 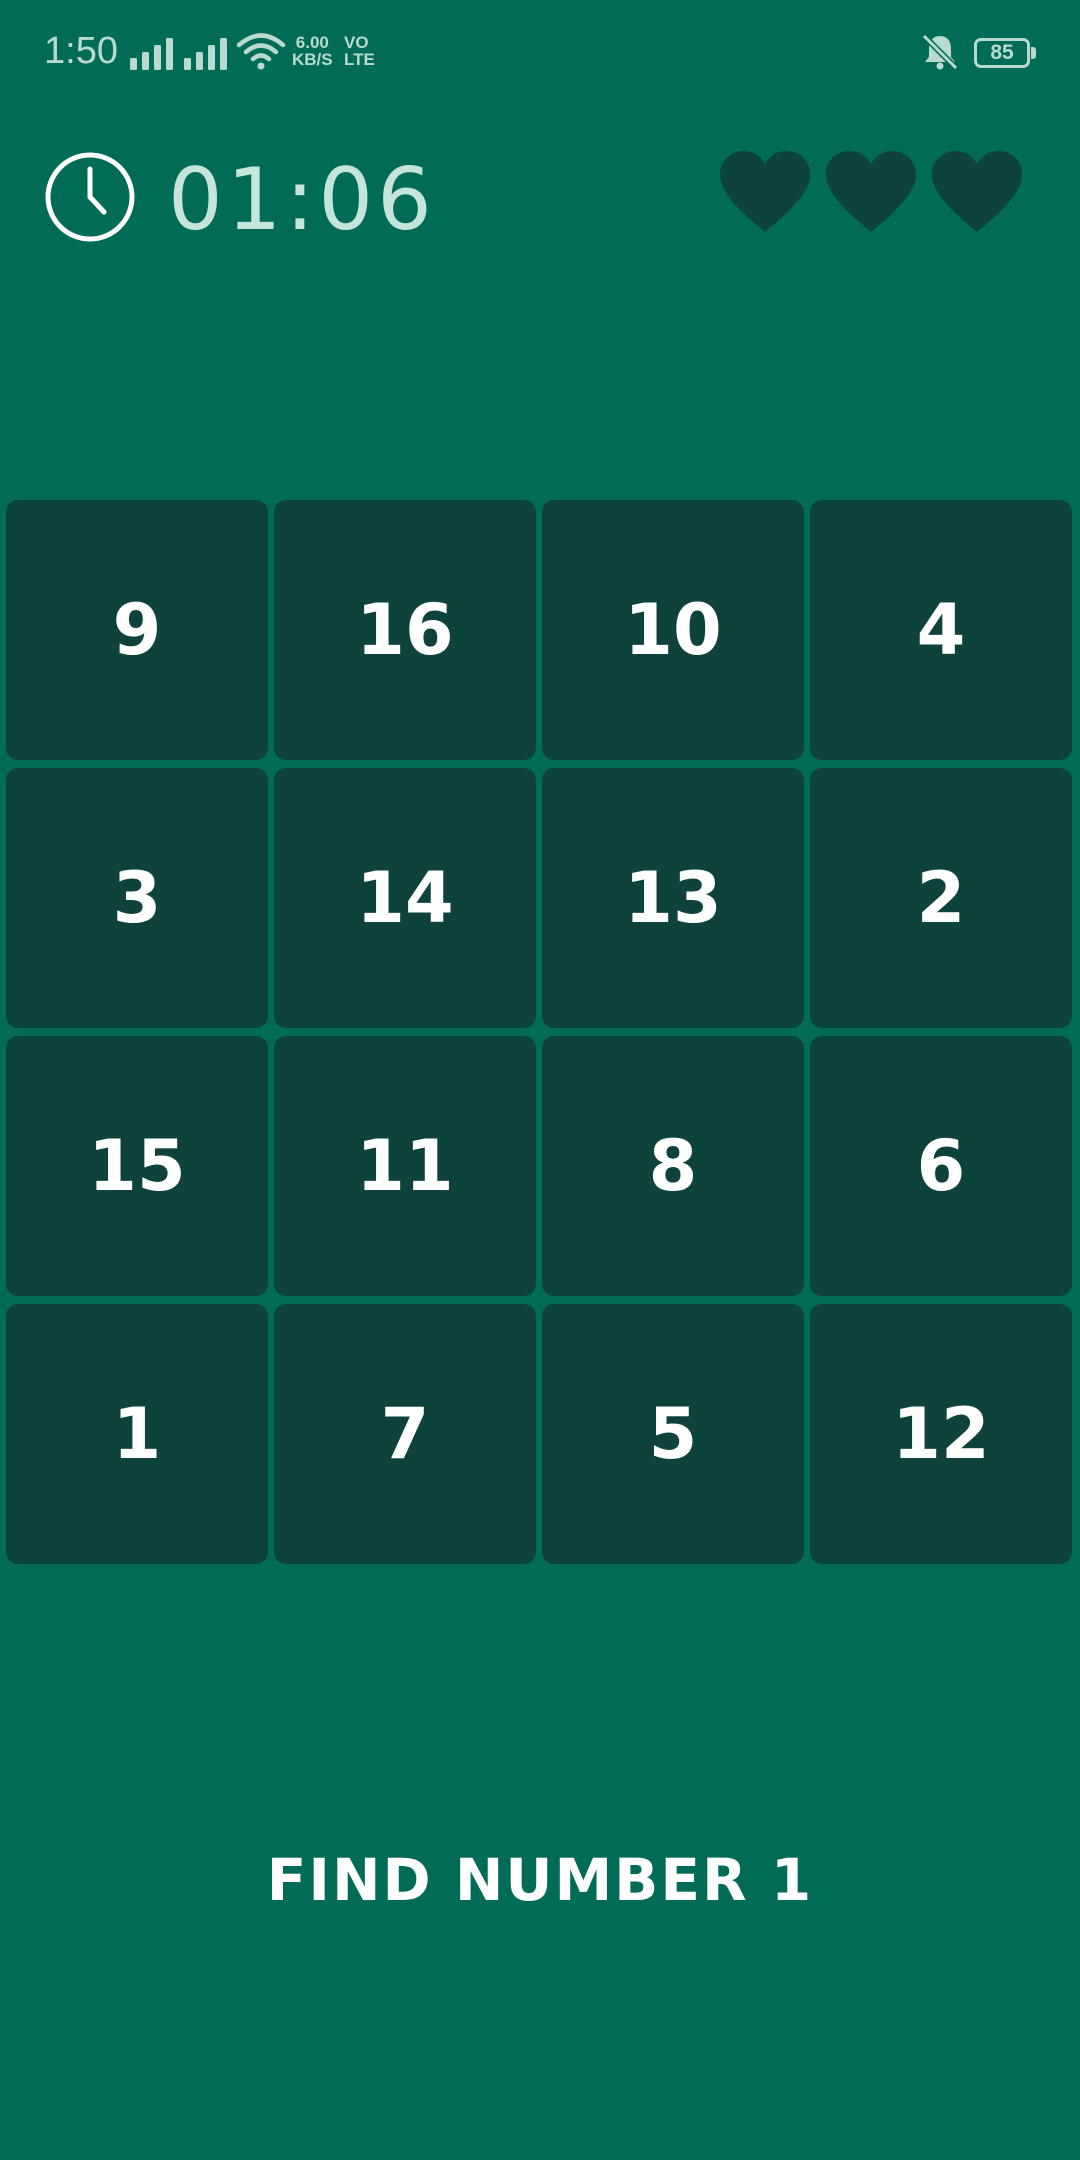 What do you see at coordinates (137, 1434) in the screenshot?
I see `number-tile: 1` at bounding box center [137, 1434].